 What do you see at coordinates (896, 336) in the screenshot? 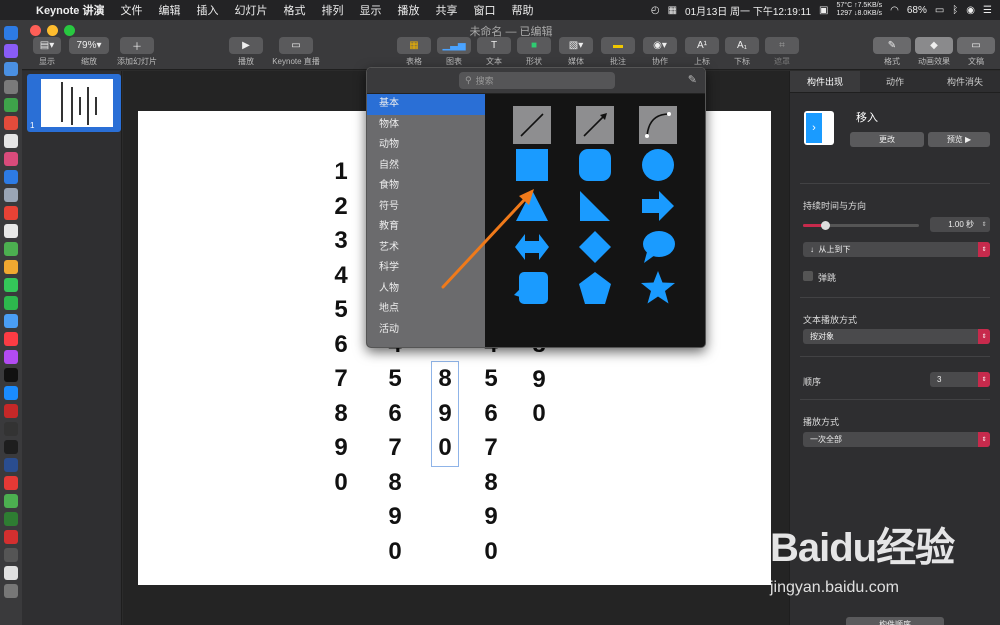
I see `text-delivery-select: 按对象 ⇕` at bounding box center [896, 336].